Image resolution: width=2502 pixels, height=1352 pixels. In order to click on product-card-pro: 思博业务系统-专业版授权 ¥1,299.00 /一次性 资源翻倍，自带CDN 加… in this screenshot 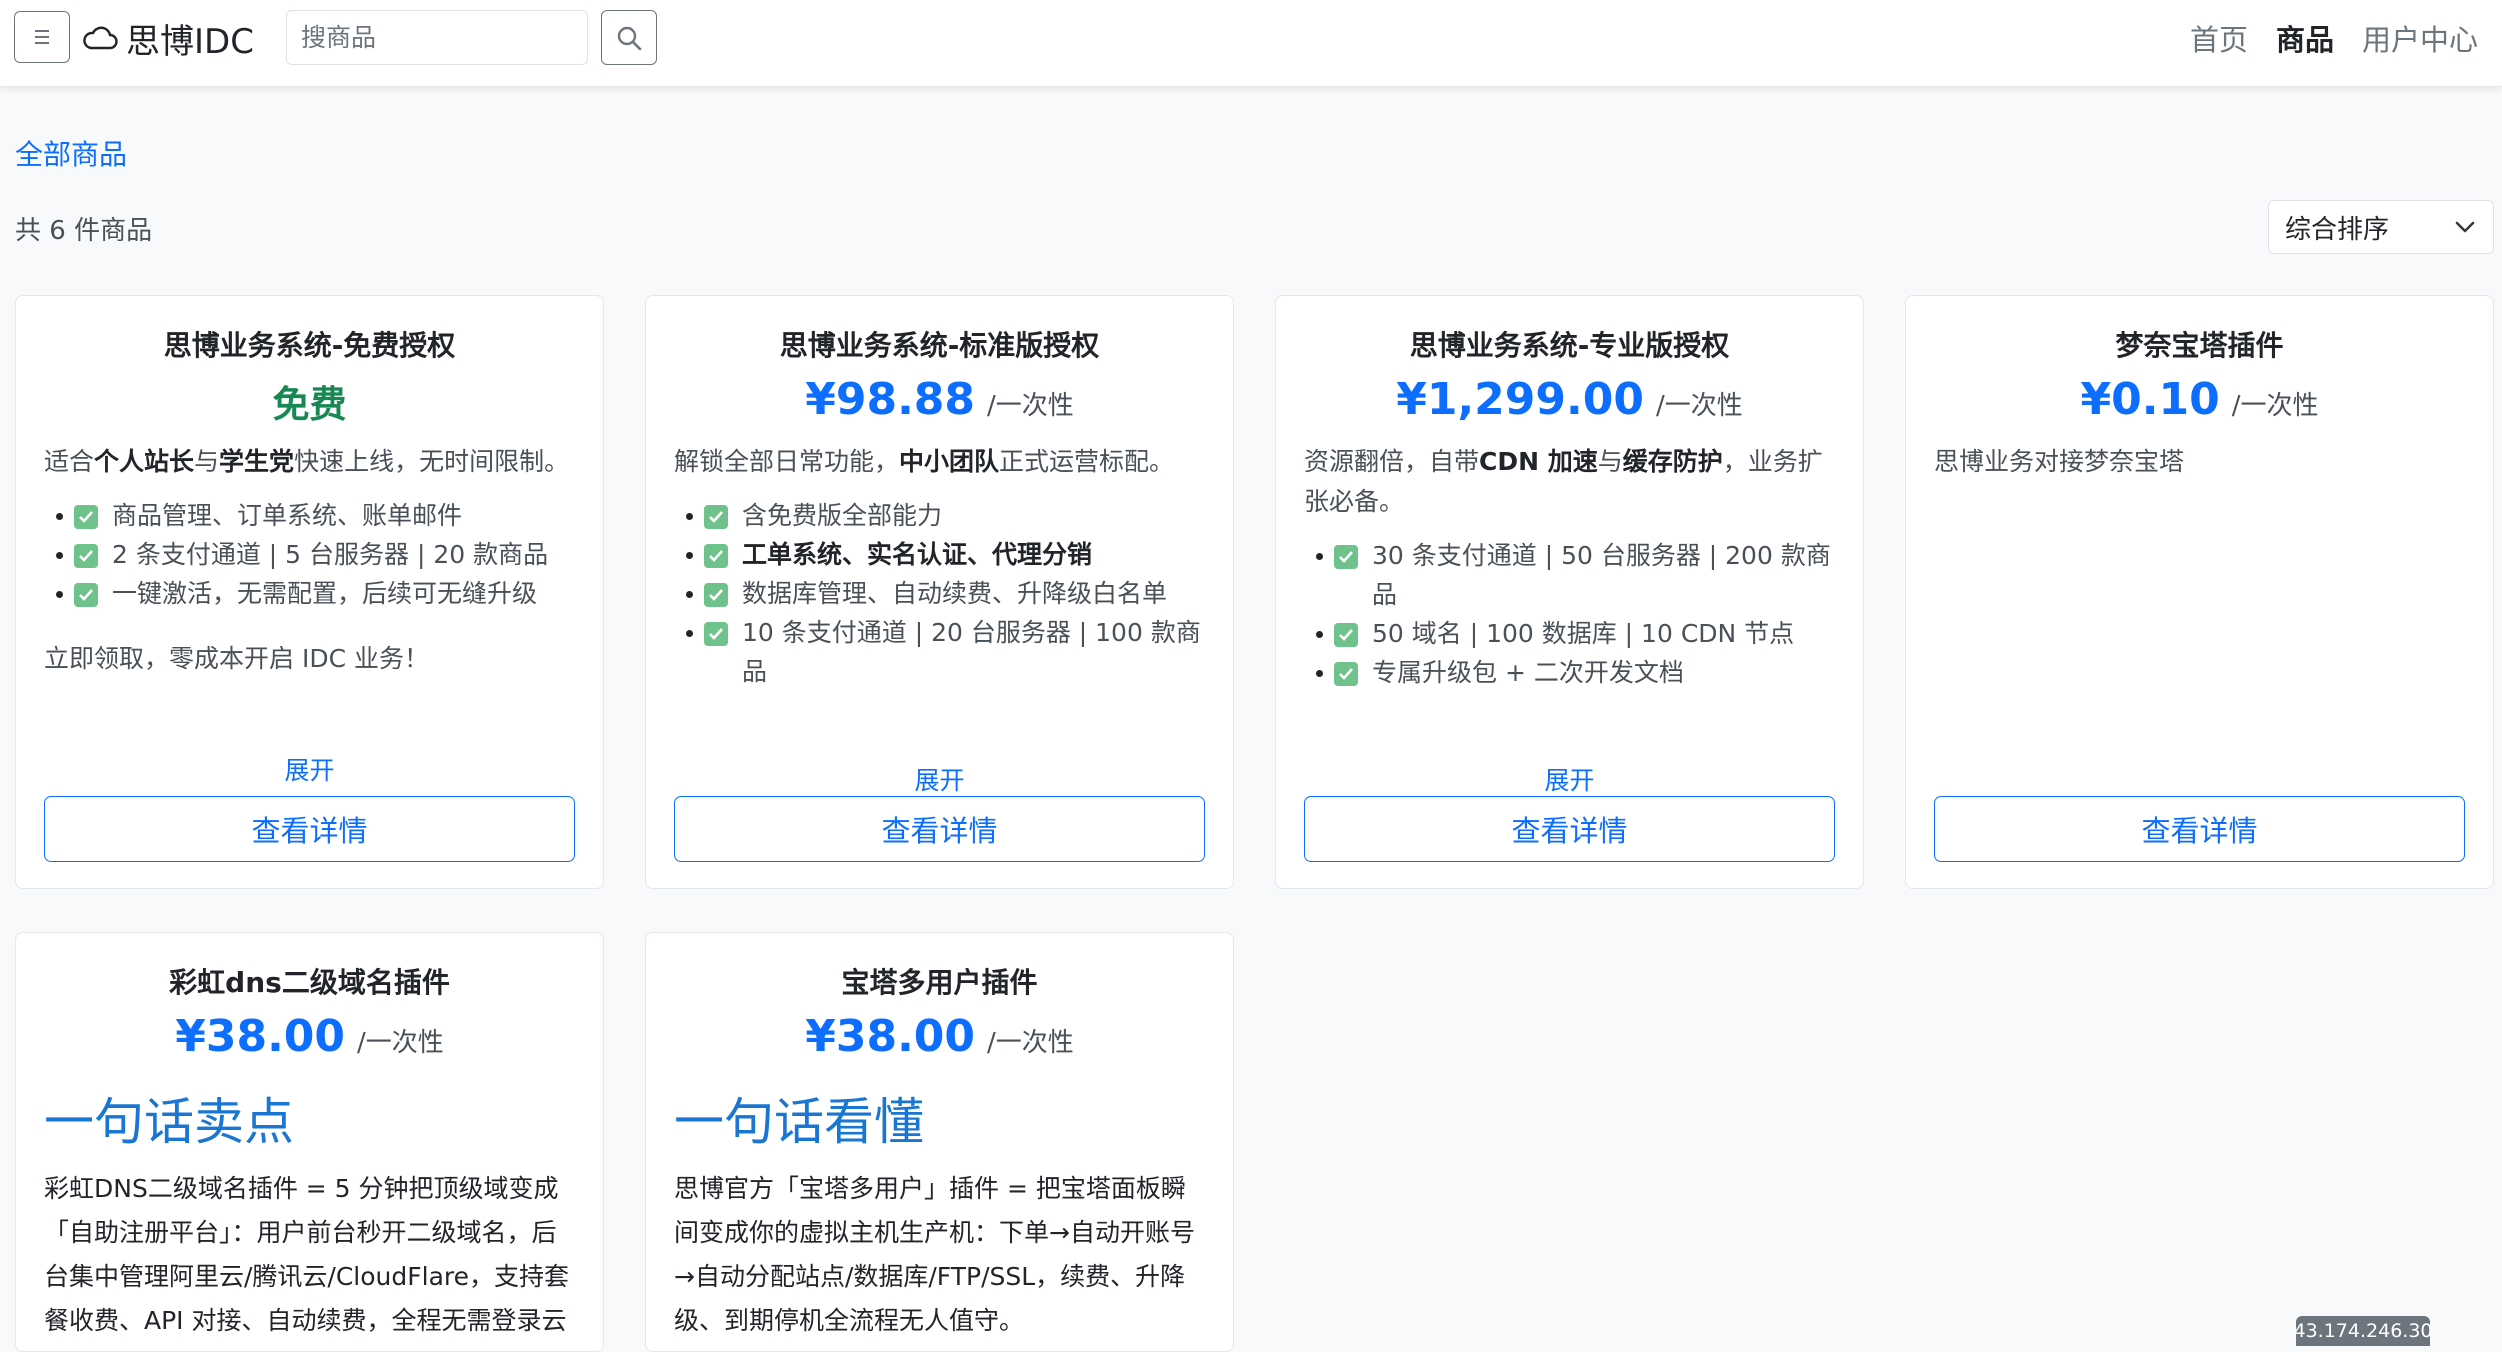, I will do `click(1569, 592)`.